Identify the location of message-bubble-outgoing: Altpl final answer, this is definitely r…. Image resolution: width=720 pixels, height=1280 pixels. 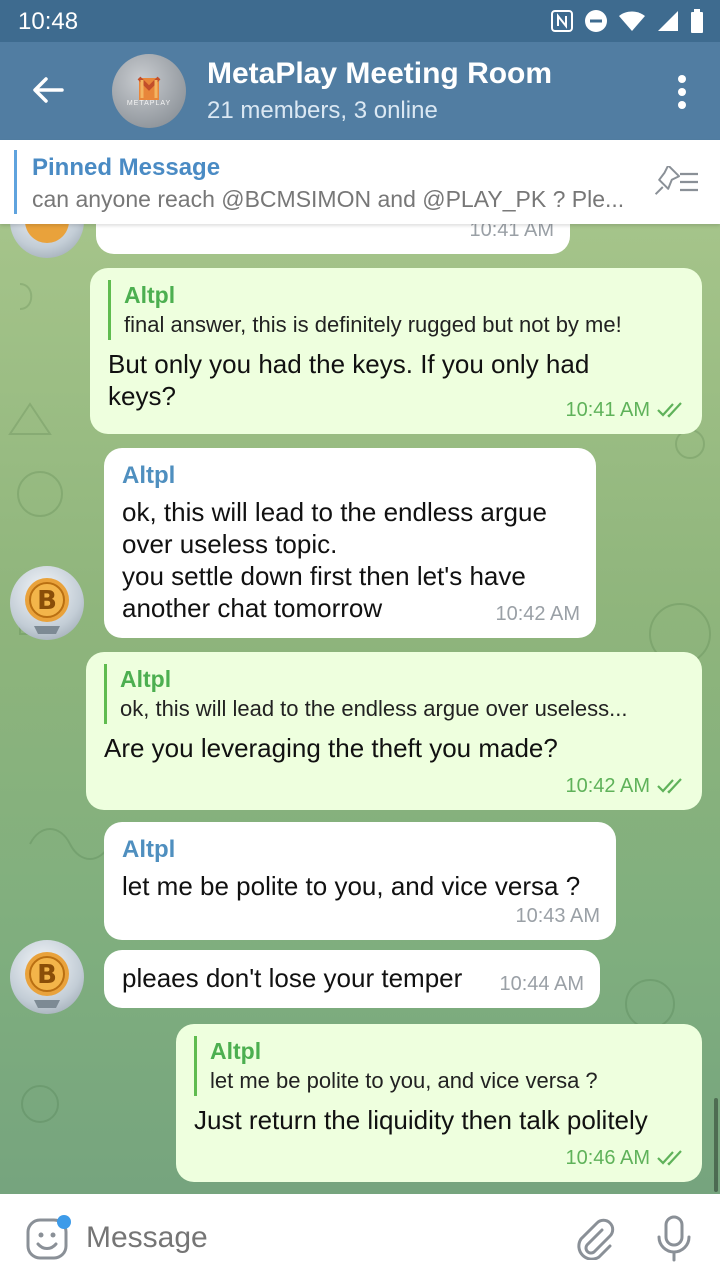
(396, 351).